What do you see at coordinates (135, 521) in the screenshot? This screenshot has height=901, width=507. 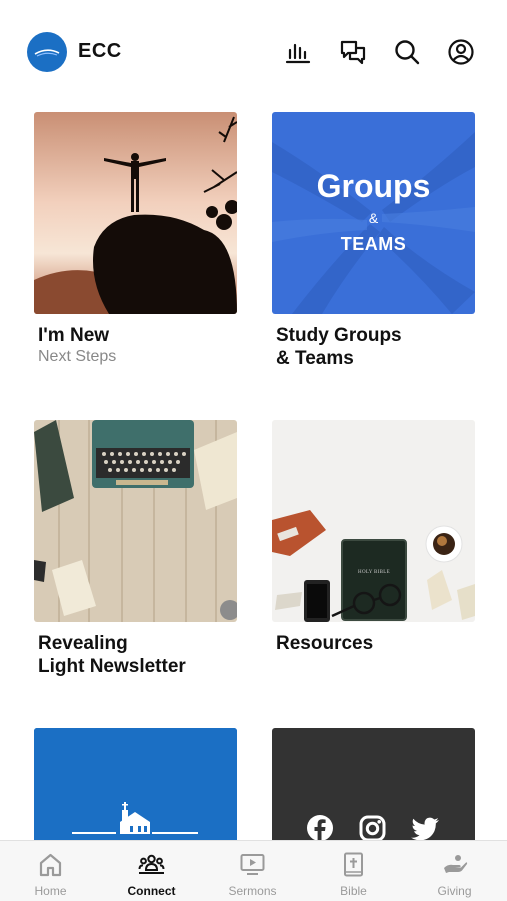 I see `typewriter-image` at bounding box center [135, 521].